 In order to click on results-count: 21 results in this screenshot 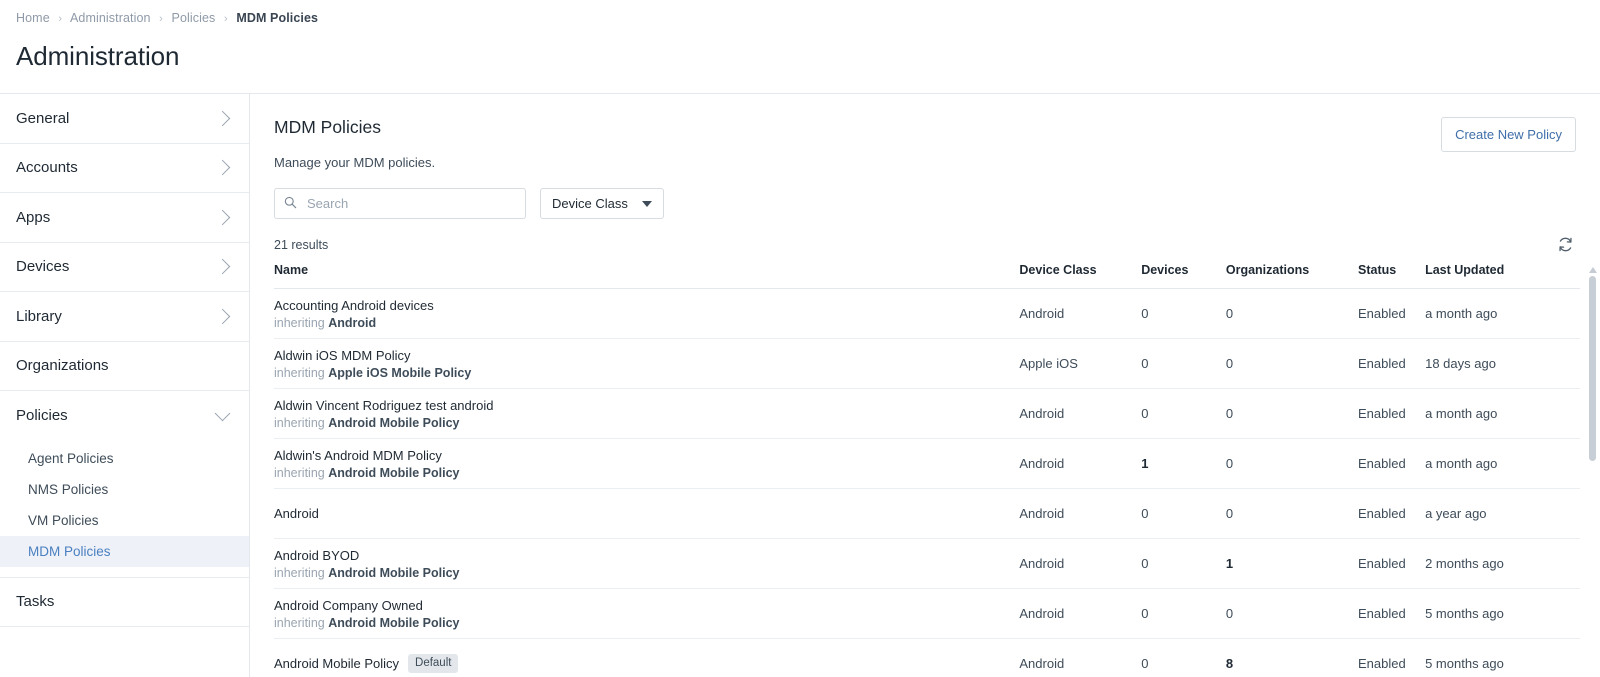, I will do `click(301, 244)`.